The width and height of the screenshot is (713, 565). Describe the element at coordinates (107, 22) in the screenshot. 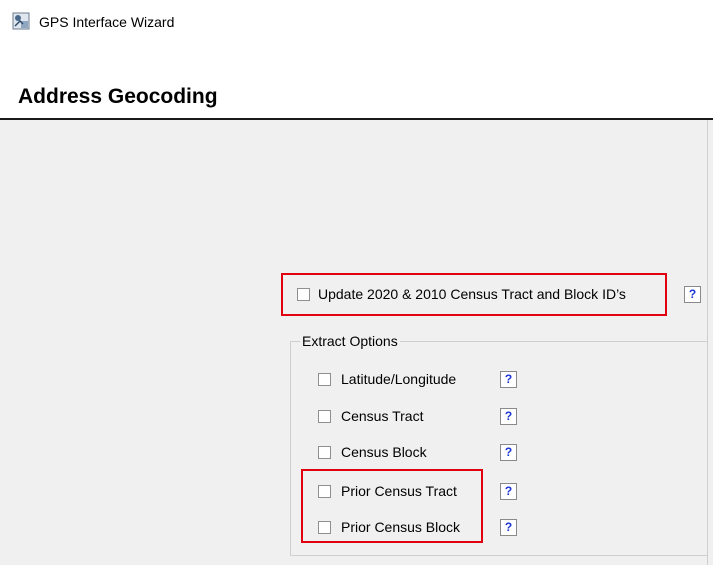

I see `window-title: GPS Interface Wizard` at that location.